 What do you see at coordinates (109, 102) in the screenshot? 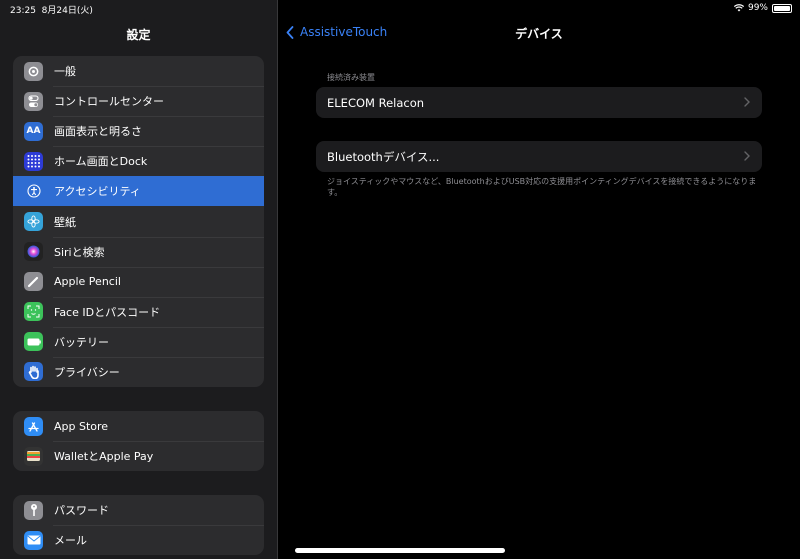
I see `sidebar-item-label: コントロールセンター` at bounding box center [109, 102].